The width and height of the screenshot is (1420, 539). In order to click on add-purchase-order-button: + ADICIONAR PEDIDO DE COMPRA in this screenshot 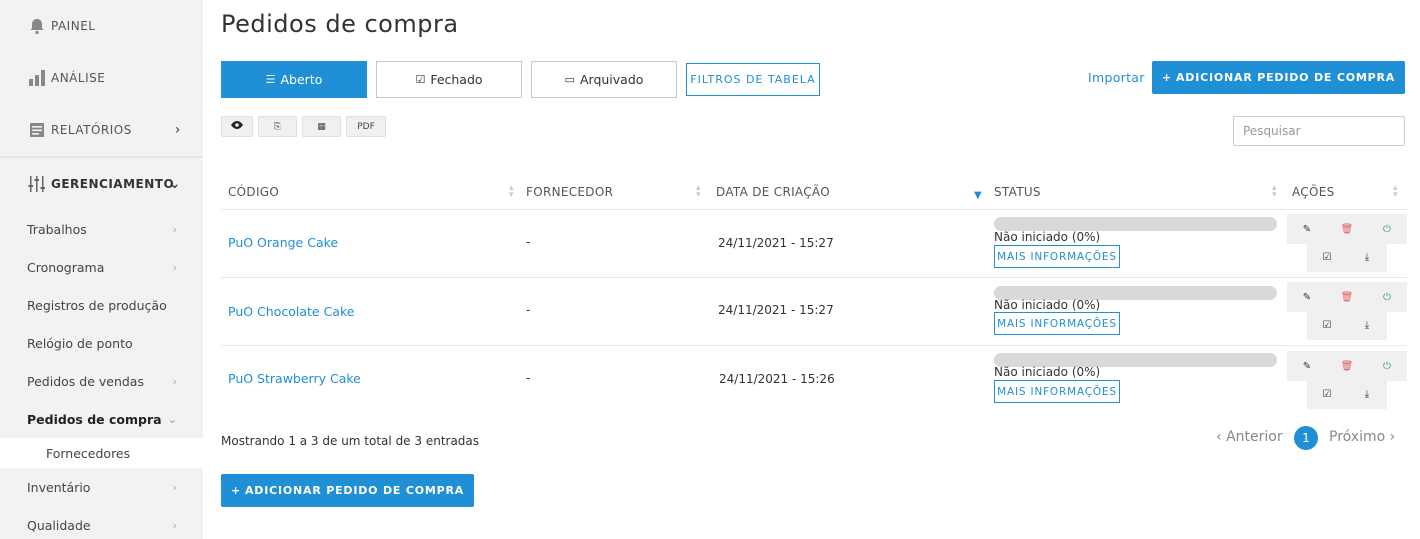, I will do `click(1278, 77)`.